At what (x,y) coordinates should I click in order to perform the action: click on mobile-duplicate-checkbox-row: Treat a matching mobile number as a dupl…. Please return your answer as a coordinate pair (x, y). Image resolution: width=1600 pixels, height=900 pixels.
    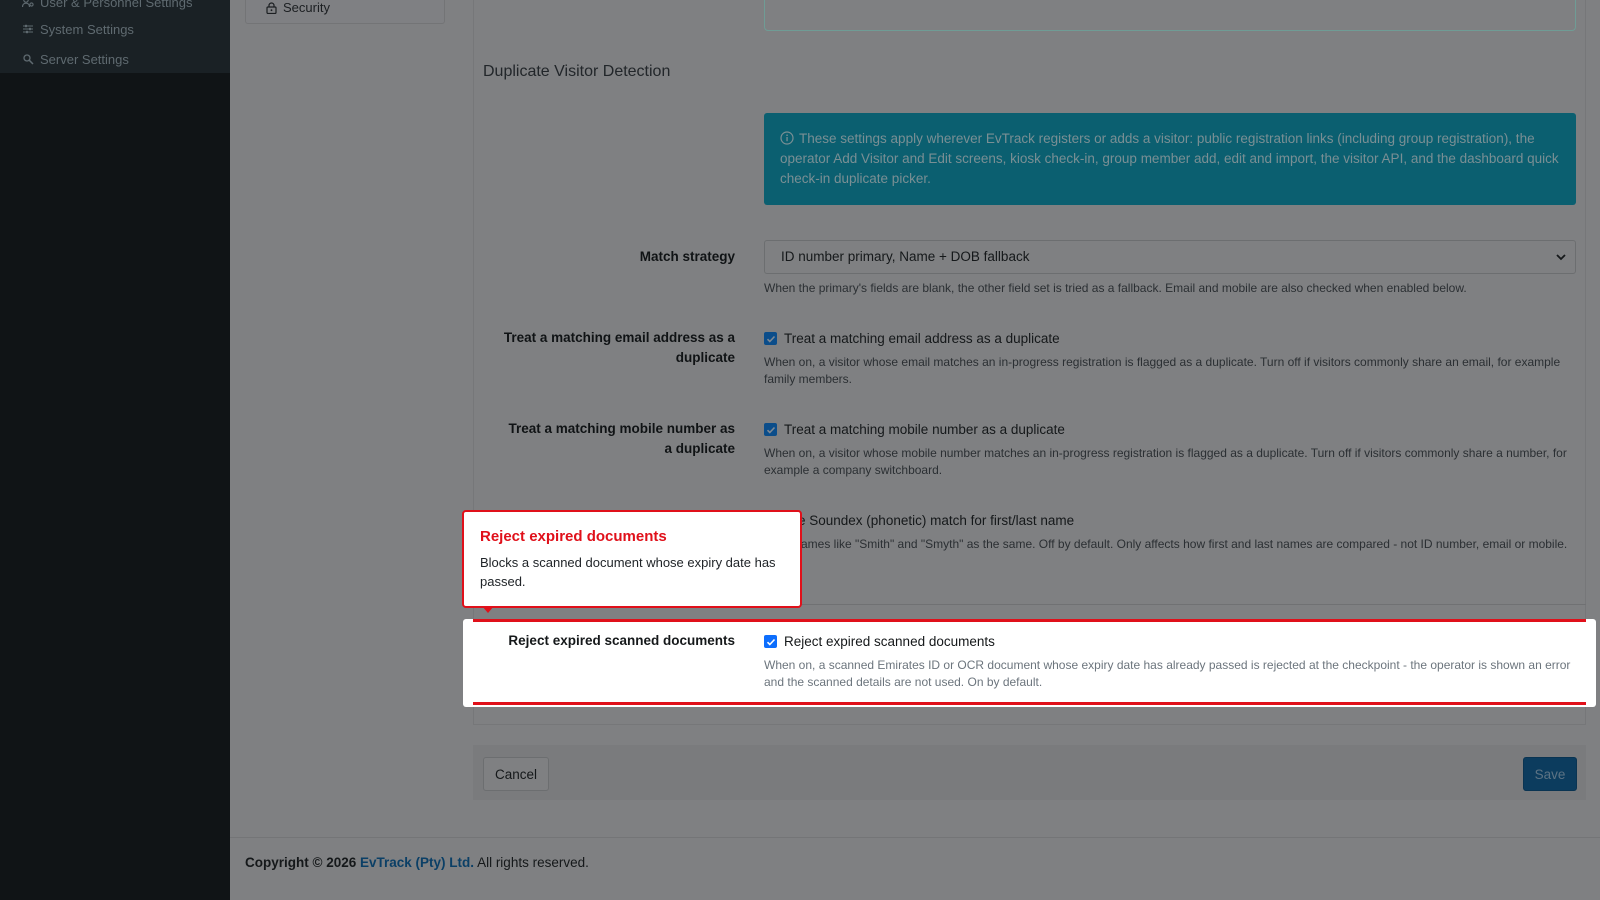
    Looking at the image, I should click on (914, 429).